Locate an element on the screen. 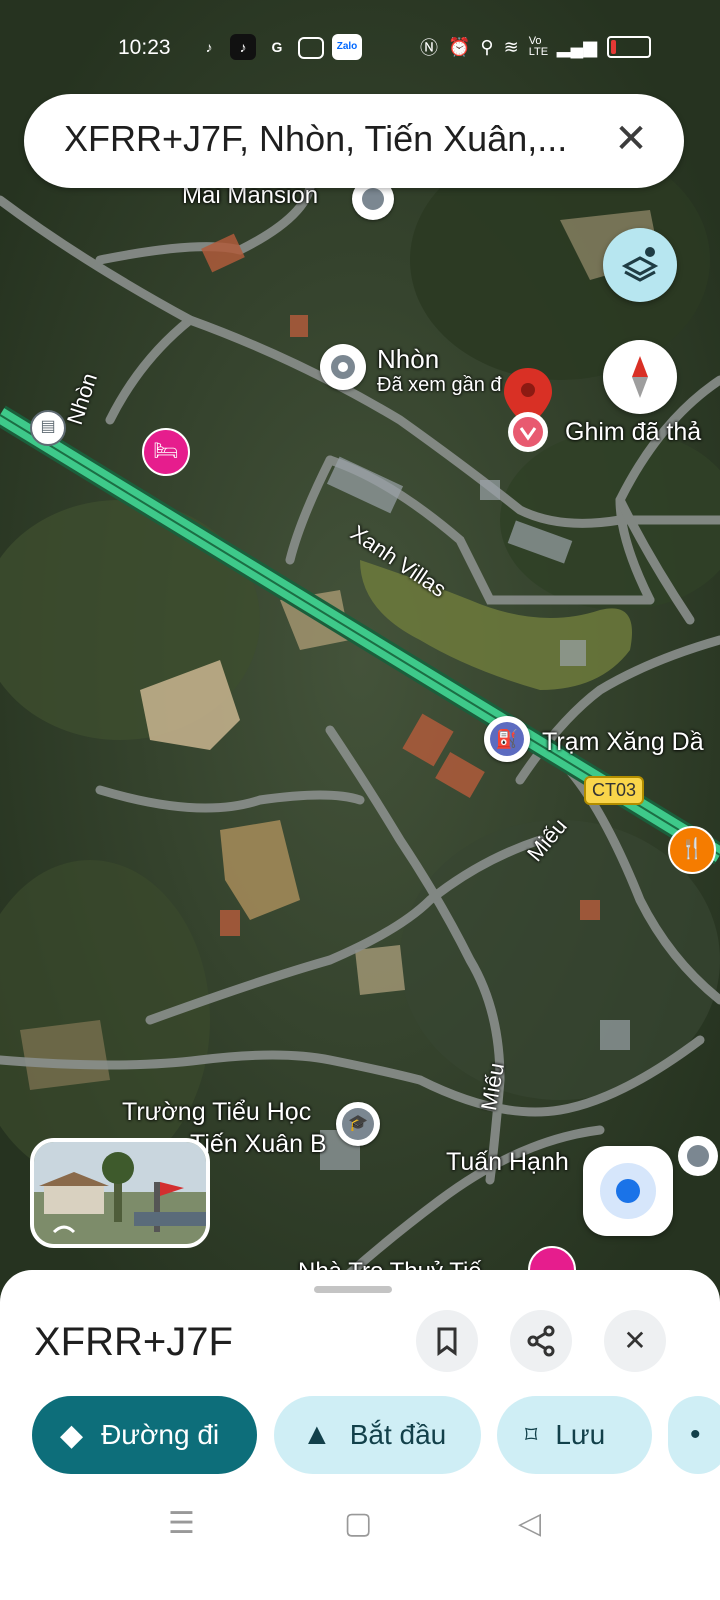 Image resolution: width=720 pixels, height=1600 pixels. directions-label: Đường đi is located at coordinates (160, 1434).